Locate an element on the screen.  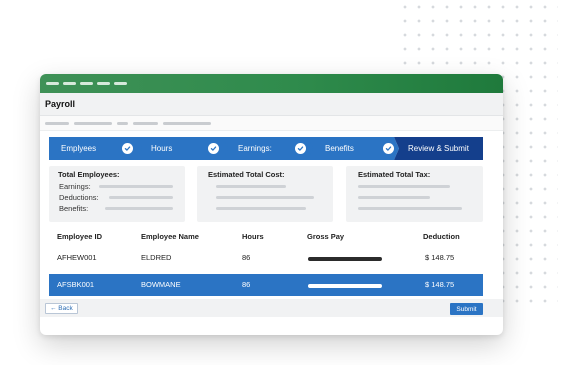
column-header-gross-pay: Gross Pay is located at coordinates (326, 236).